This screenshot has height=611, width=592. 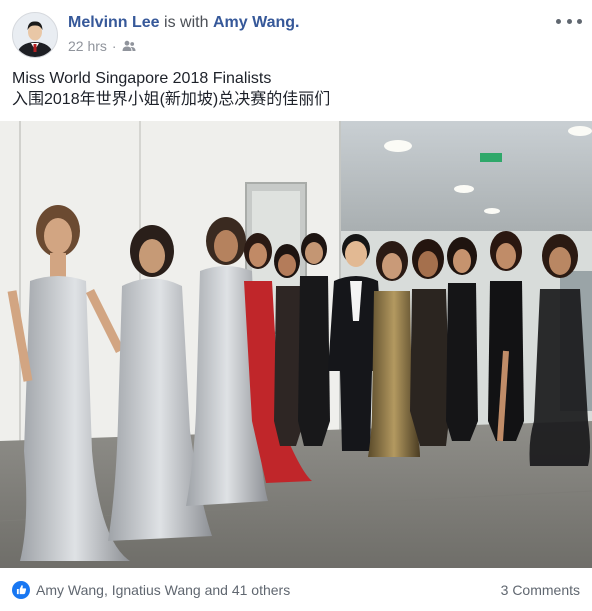 What do you see at coordinates (21, 589) in the screenshot?
I see `like-icon` at bounding box center [21, 589].